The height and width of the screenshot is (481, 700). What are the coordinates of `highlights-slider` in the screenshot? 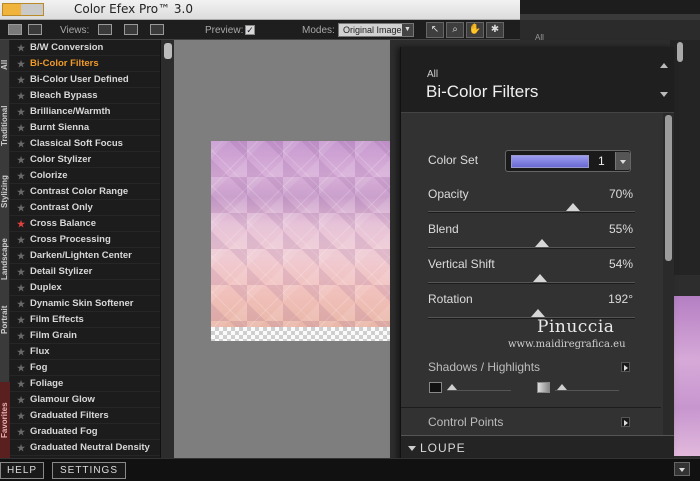 It's located at (587, 387).